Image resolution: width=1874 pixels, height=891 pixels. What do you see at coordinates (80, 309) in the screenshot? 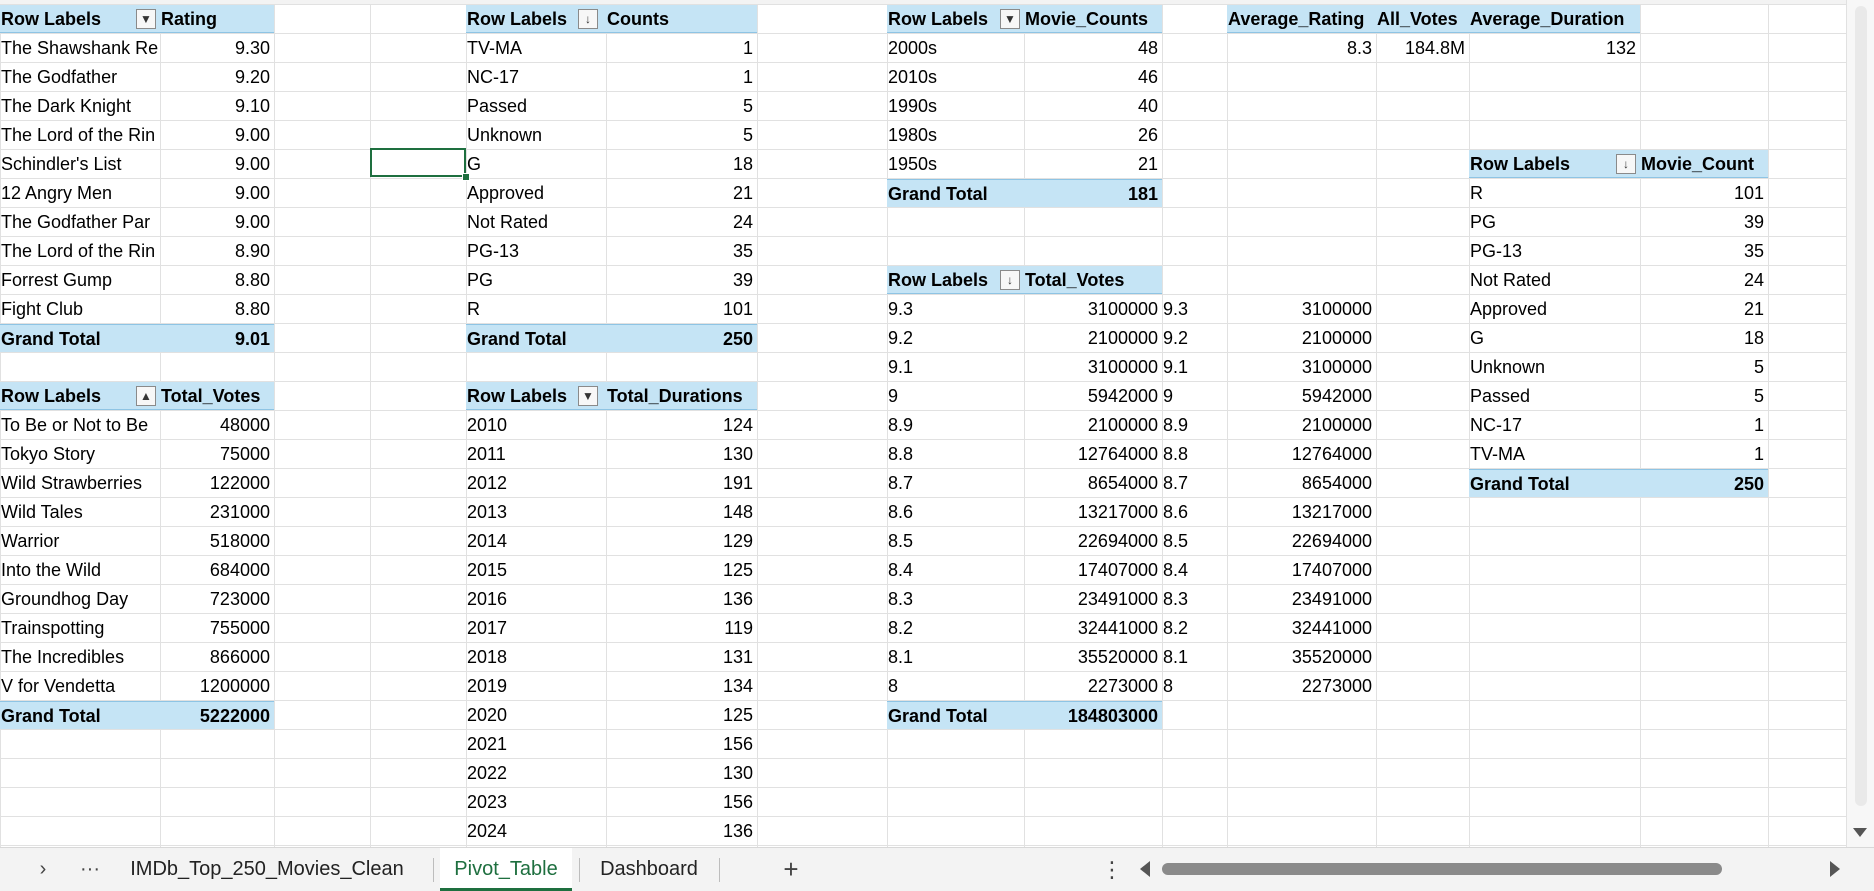
I see `pivot-row-label: Fight Club` at bounding box center [80, 309].